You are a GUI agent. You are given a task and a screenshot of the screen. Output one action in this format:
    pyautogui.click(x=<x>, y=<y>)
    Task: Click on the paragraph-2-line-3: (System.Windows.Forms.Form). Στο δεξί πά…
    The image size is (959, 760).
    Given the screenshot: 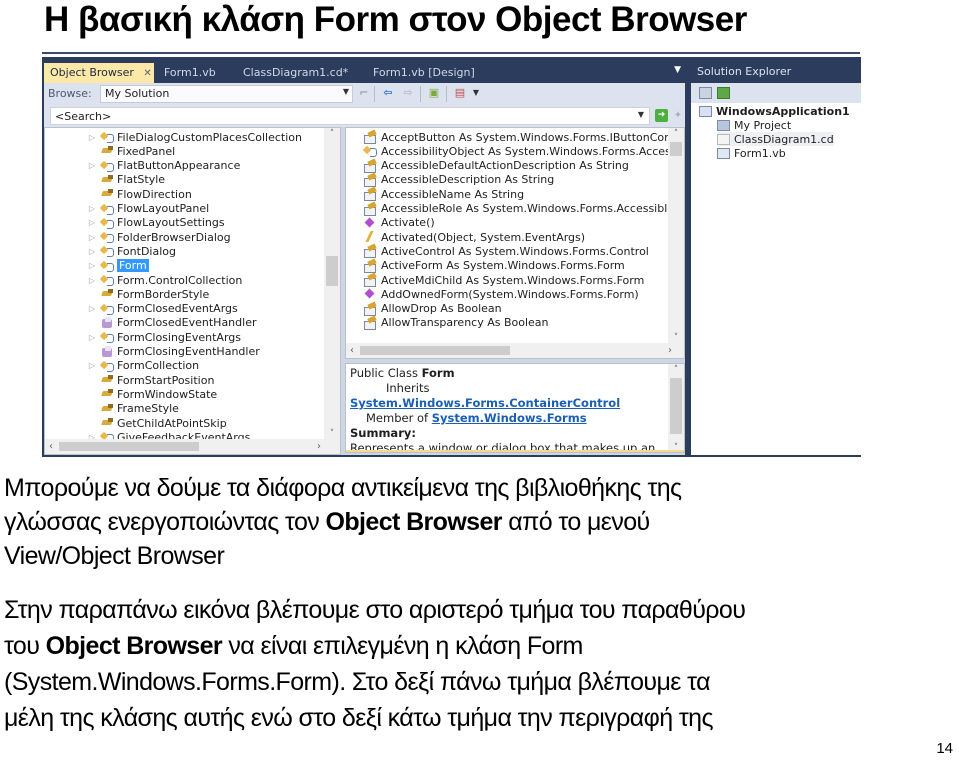 What is the action you would take?
    pyautogui.click(x=357, y=682)
    